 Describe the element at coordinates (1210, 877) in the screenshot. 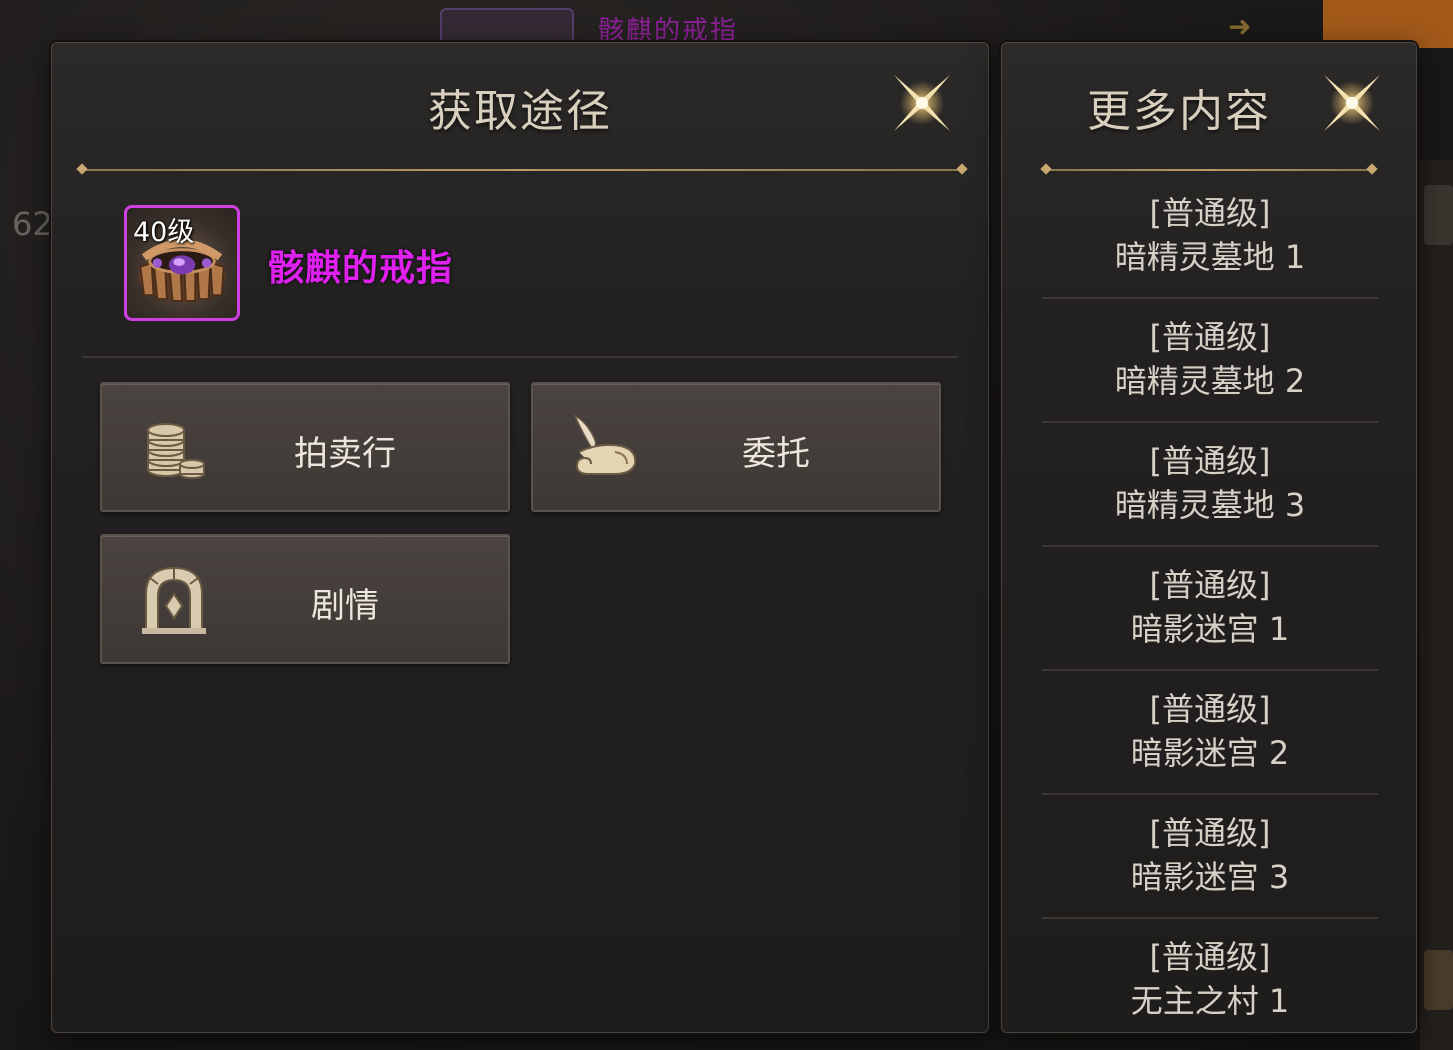

I see `stage-name: 暗影迷宫 3` at that location.